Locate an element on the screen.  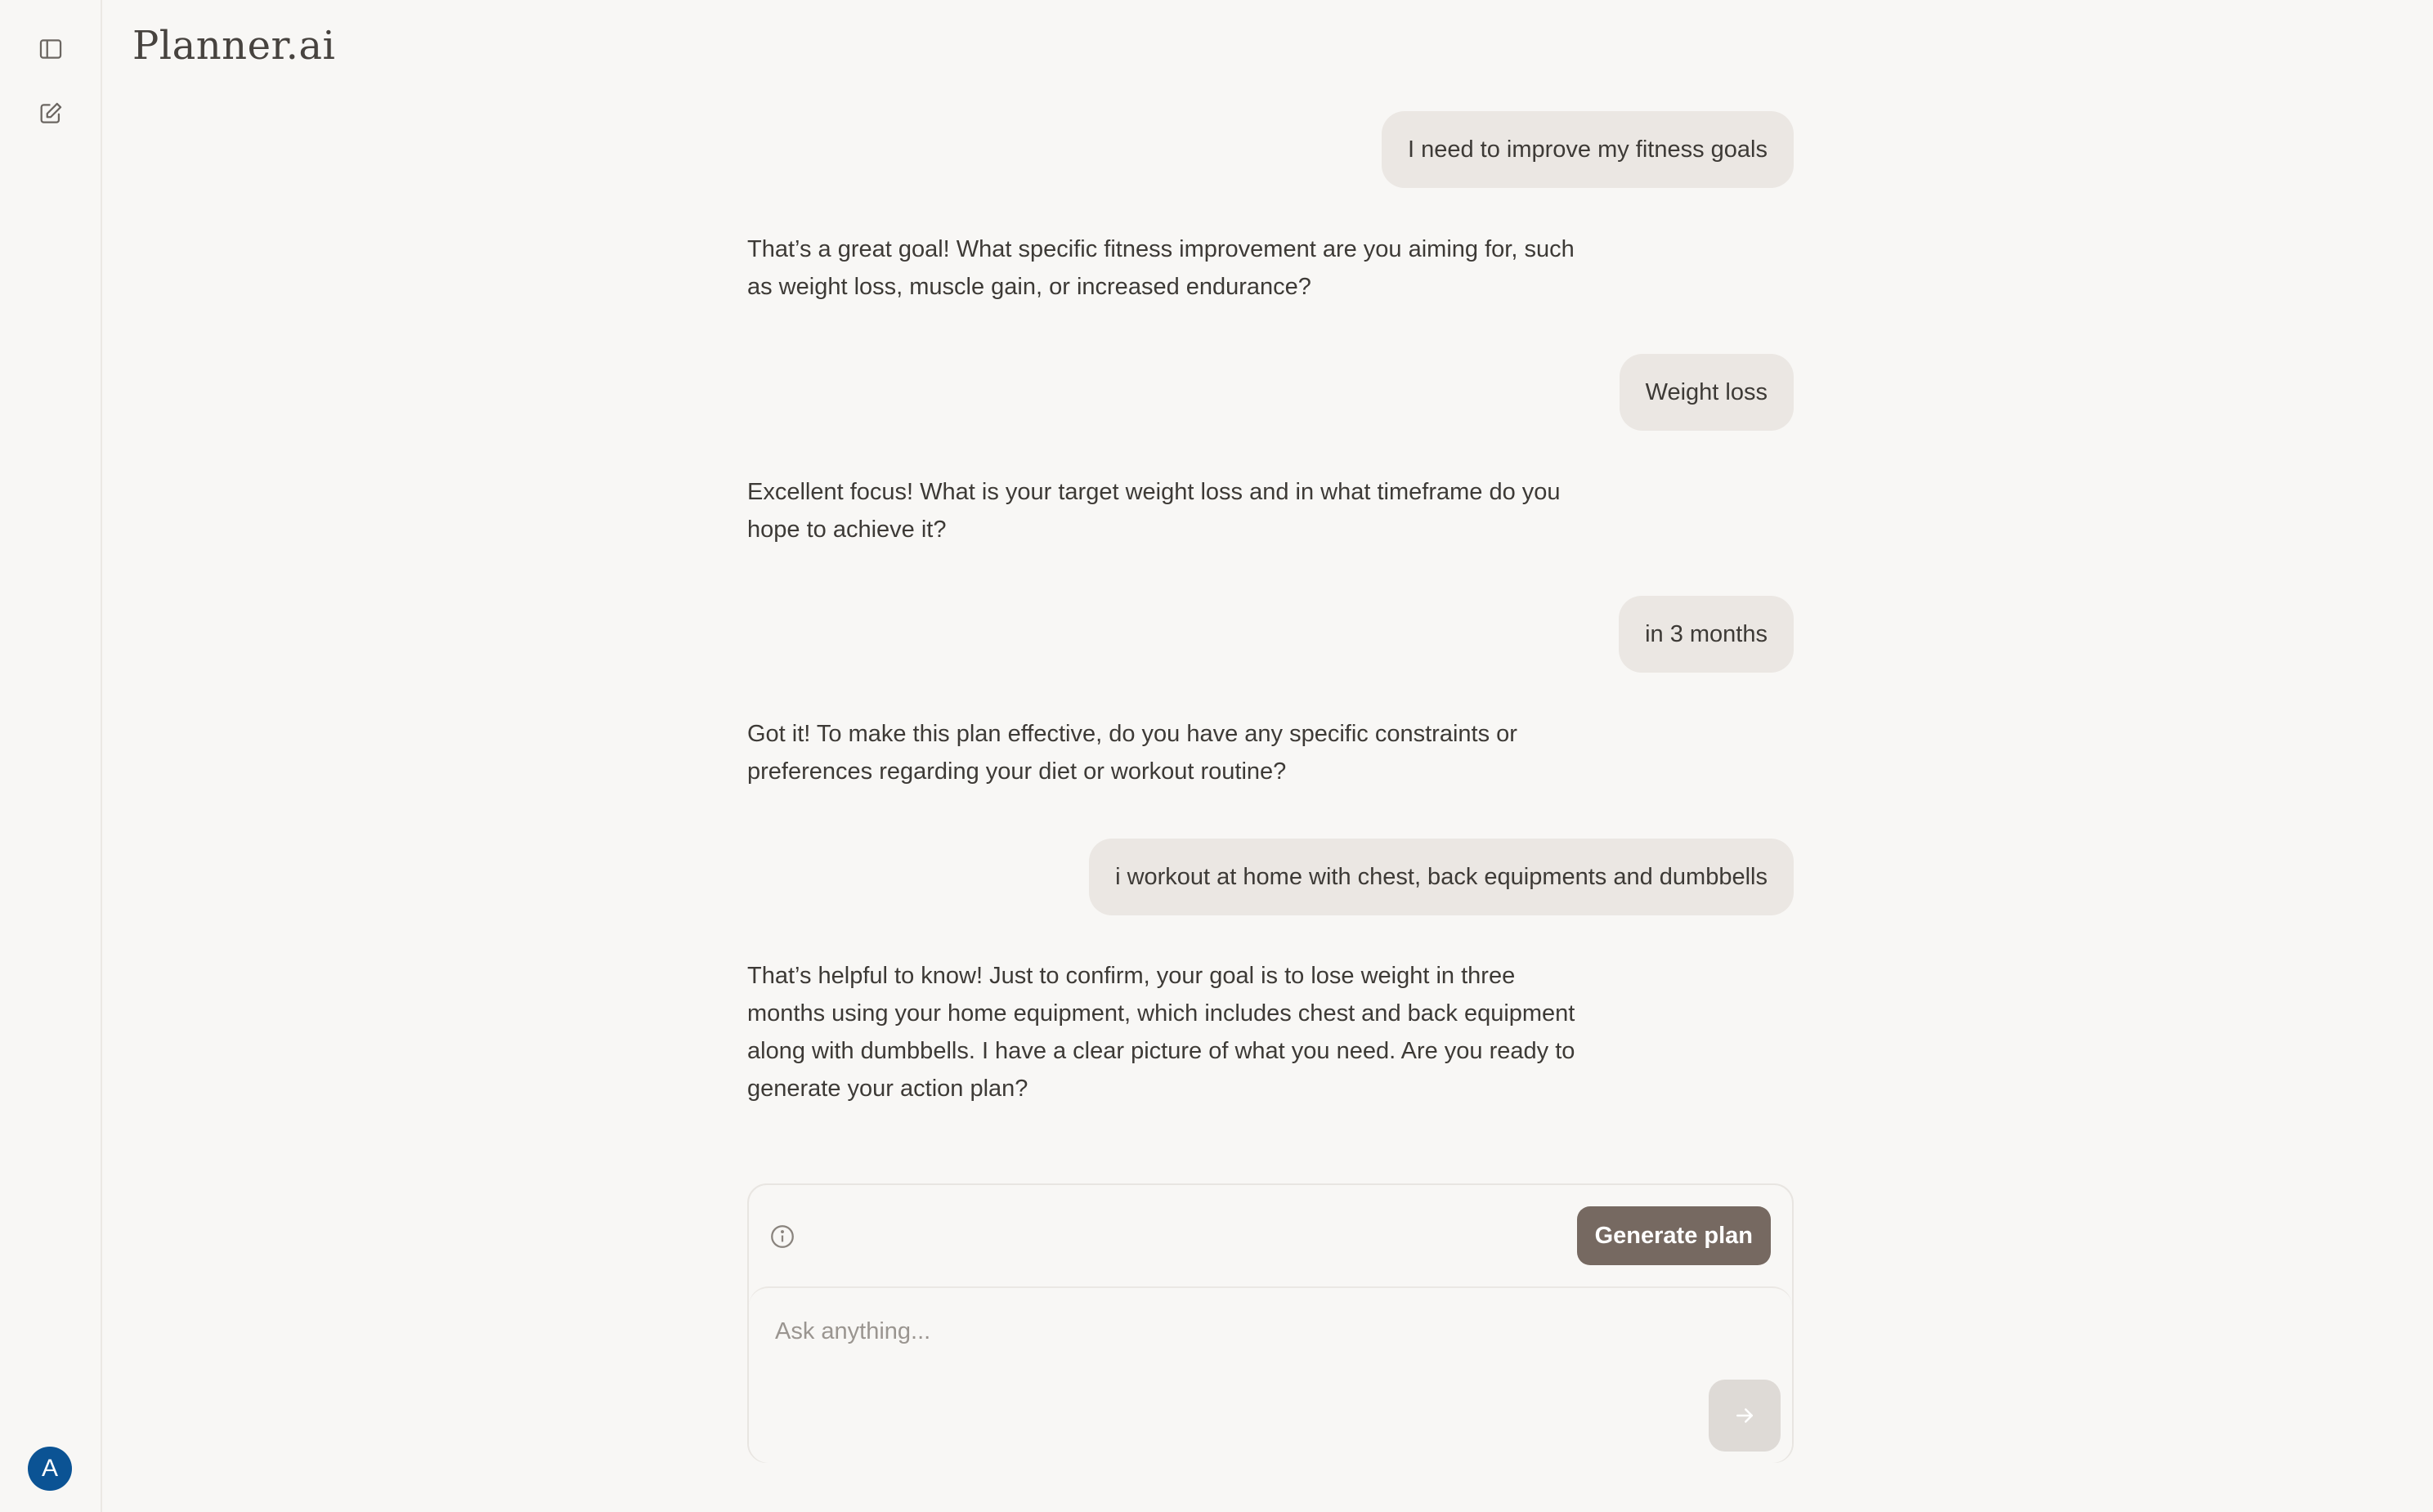
sidebar-toggle-button is located at coordinates (50, 49).